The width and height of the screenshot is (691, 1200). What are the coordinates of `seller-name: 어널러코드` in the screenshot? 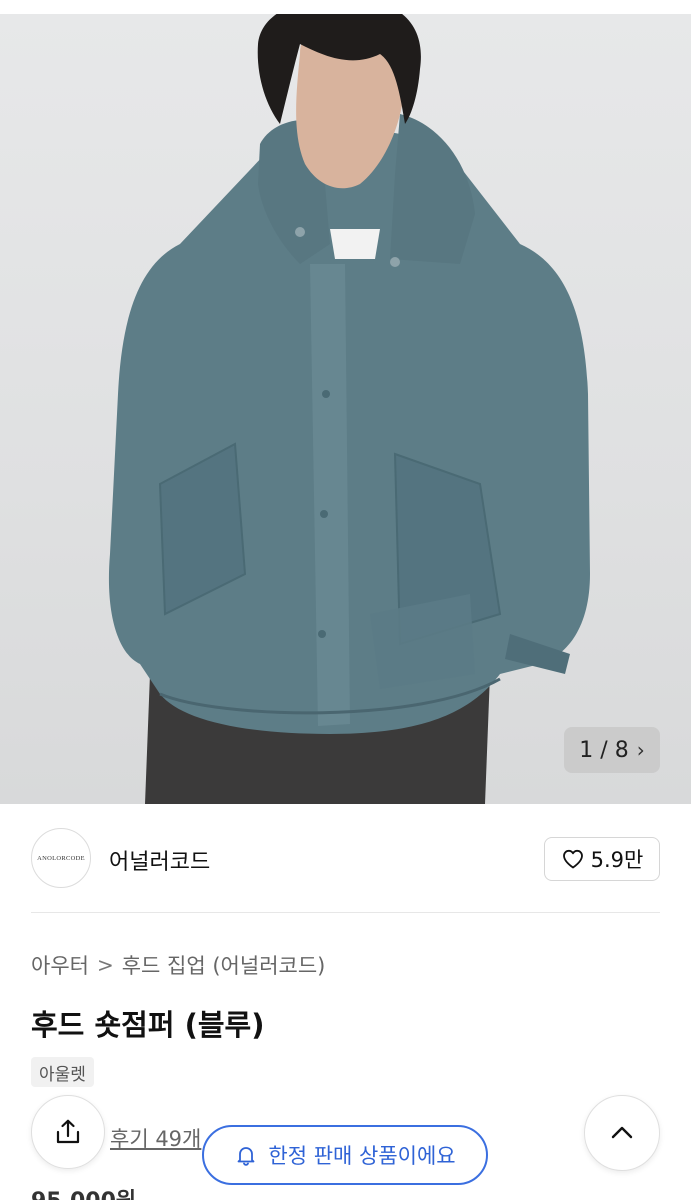 It's located at (159, 860).